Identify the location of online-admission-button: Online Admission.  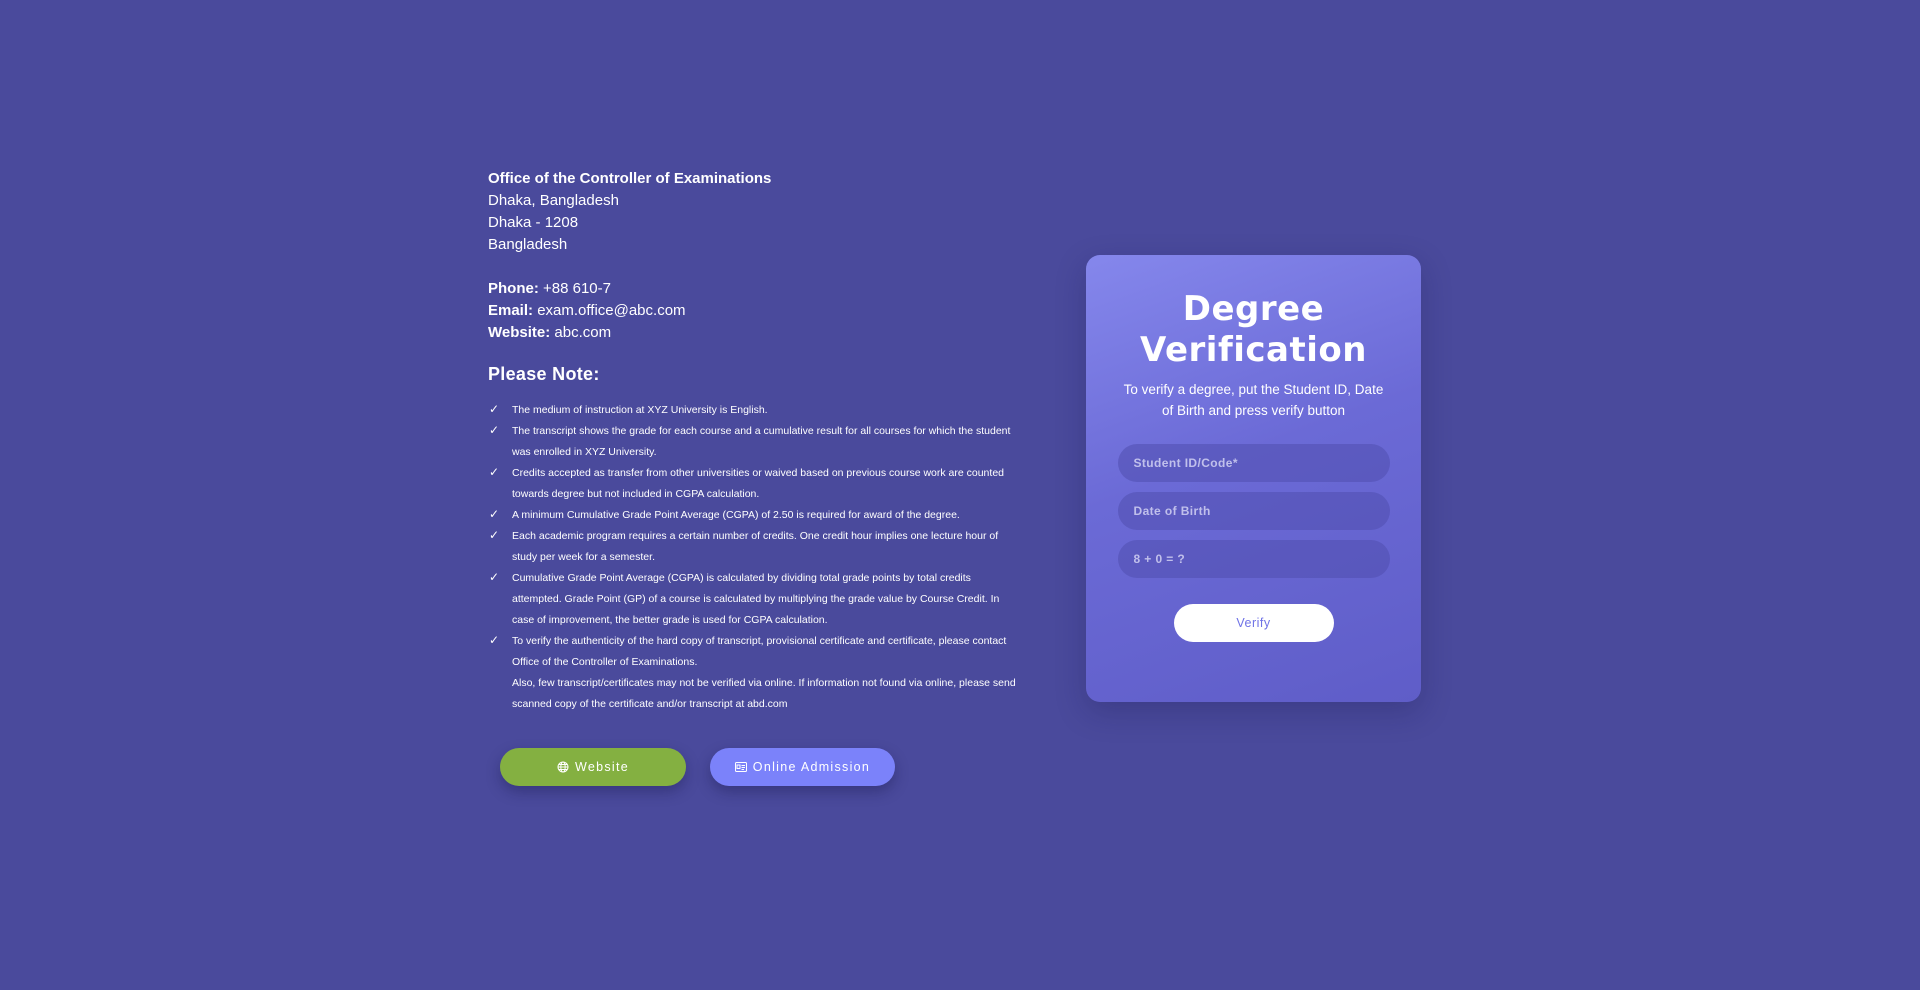
(802, 767).